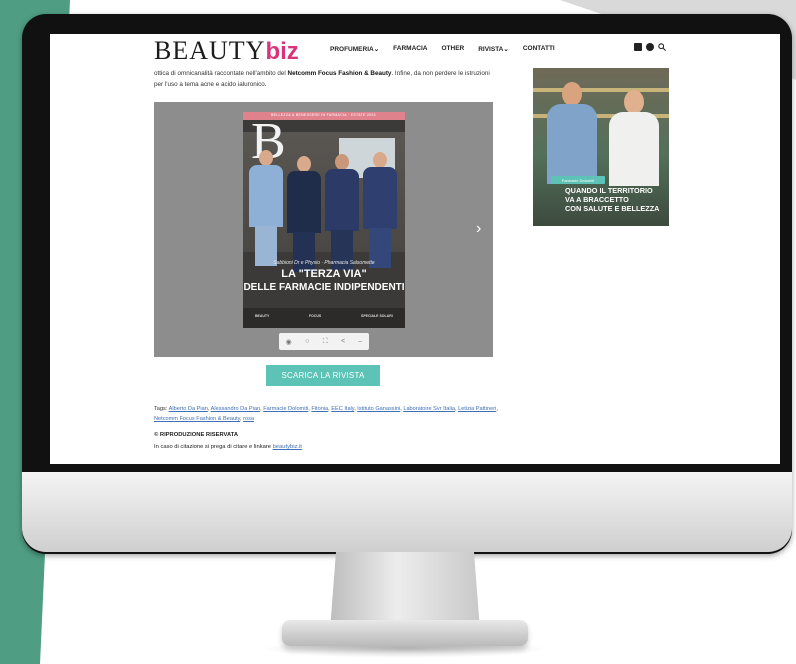  Describe the element at coordinates (378, 409) in the screenshot. I see `tag-link: Istituto Ganassini` at that location.